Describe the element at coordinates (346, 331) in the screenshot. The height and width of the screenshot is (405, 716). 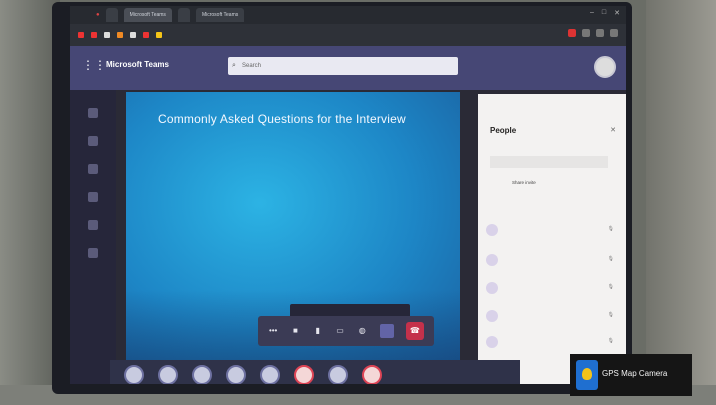
I see `meeting-toolbar: ••• ■ ▮ ▭ ◍ ☎` at that location.